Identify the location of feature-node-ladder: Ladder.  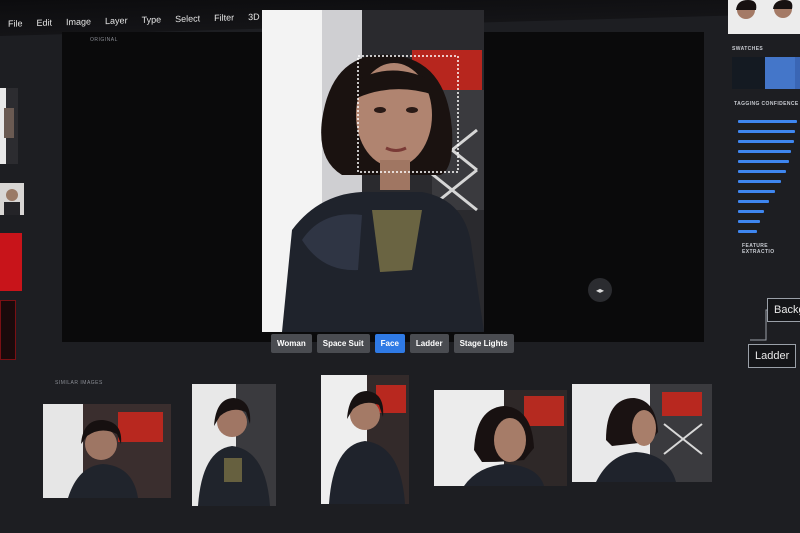
(772, 356).